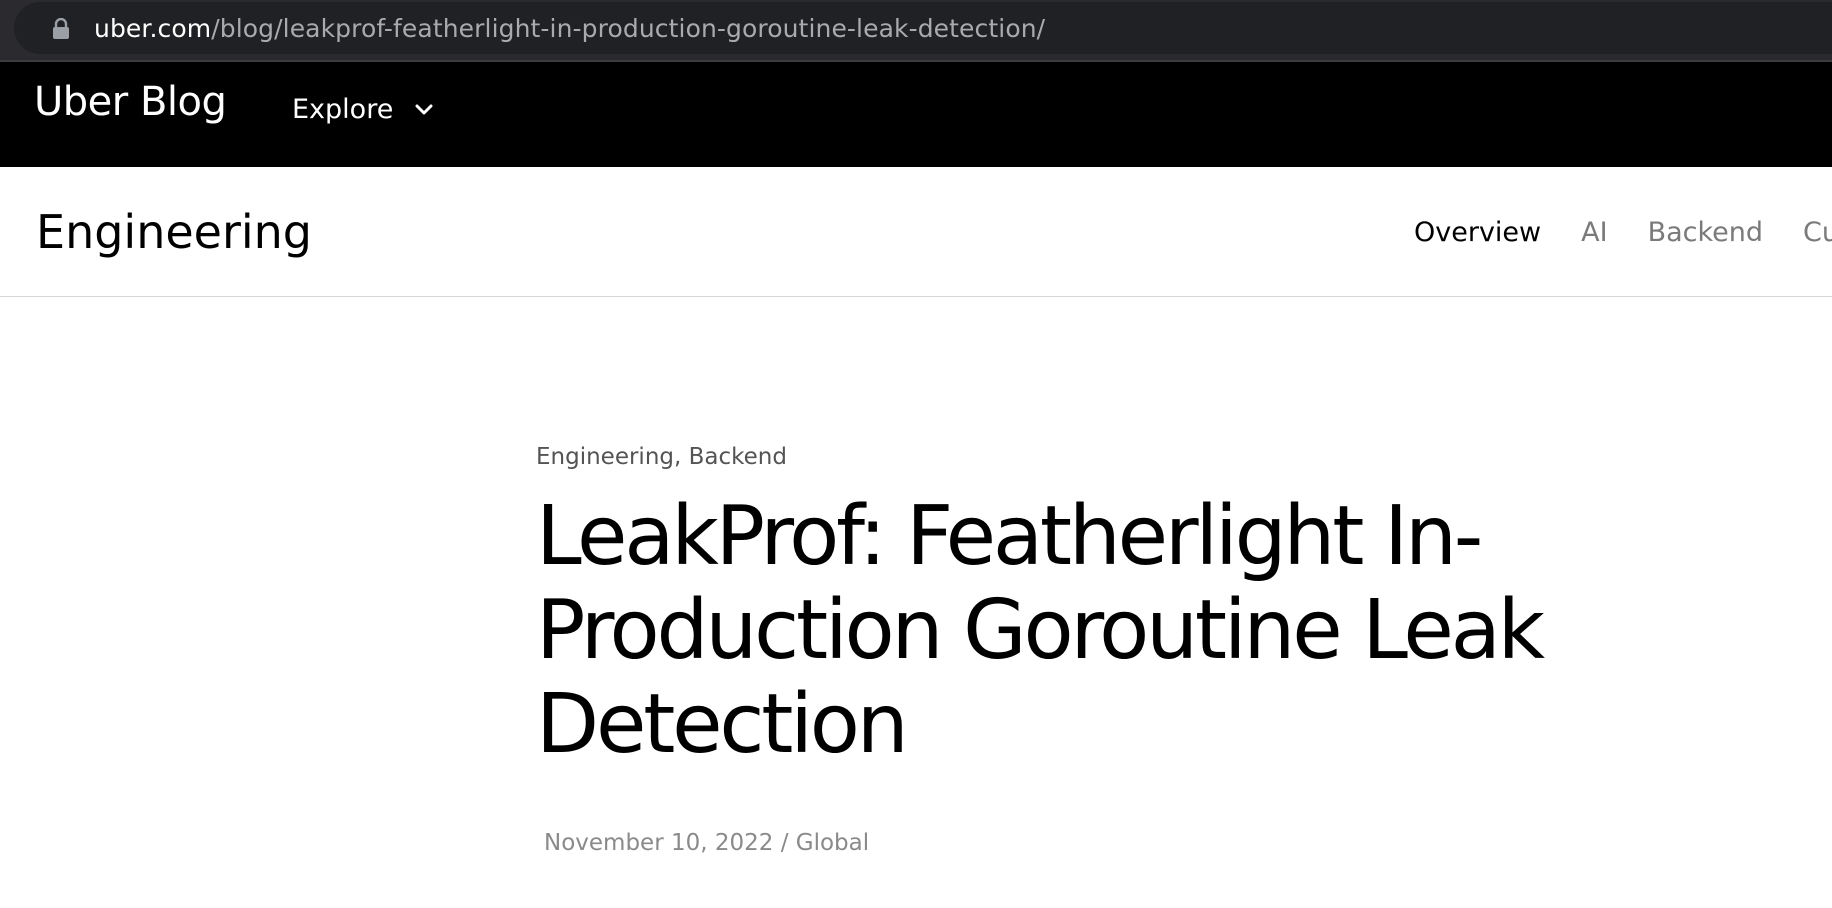  What do you see at coordinates (343, 109) in the screenshot?
I see `explore-label: Explore` at bounding box center [343, 109].